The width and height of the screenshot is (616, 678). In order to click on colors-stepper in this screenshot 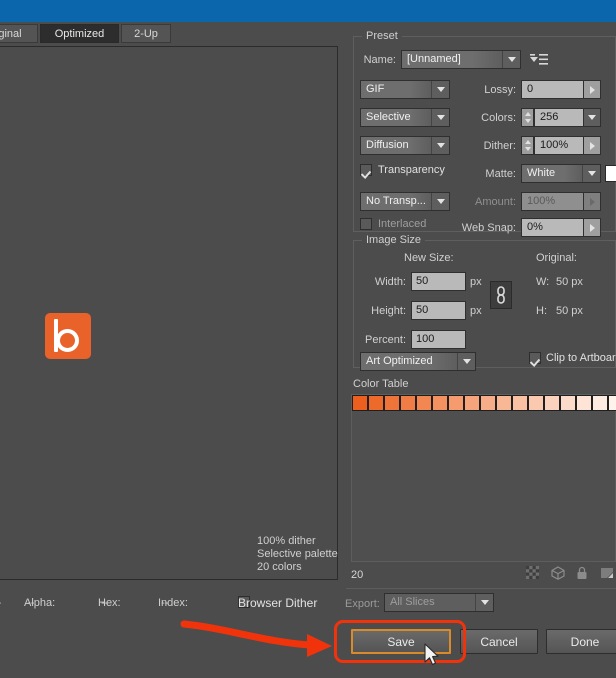, I will do `click(527, 117)`.